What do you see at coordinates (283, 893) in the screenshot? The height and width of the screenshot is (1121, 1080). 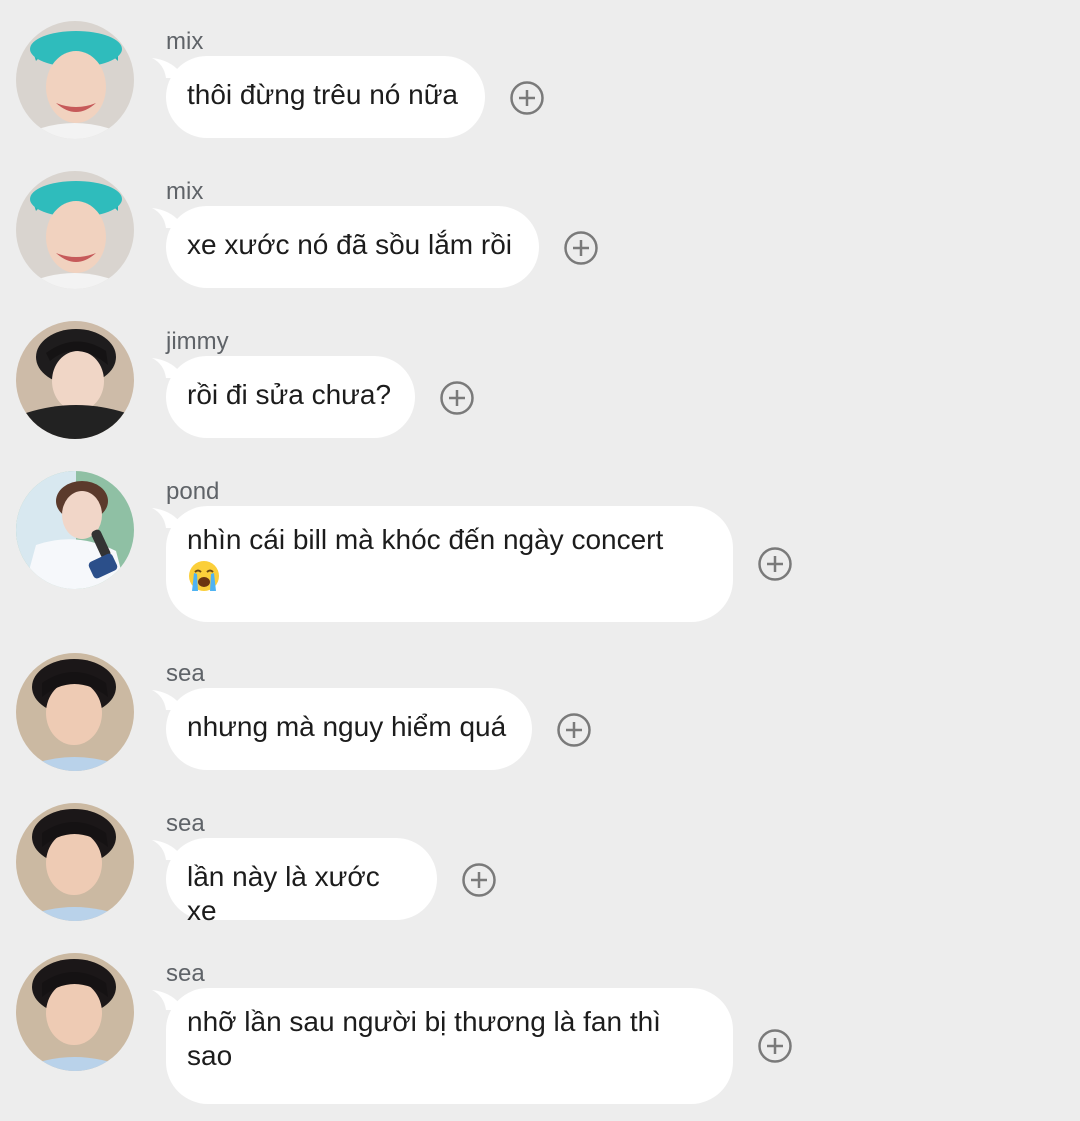 I see `message-text: lần này là xước xe` at bounding box center [283, 893].